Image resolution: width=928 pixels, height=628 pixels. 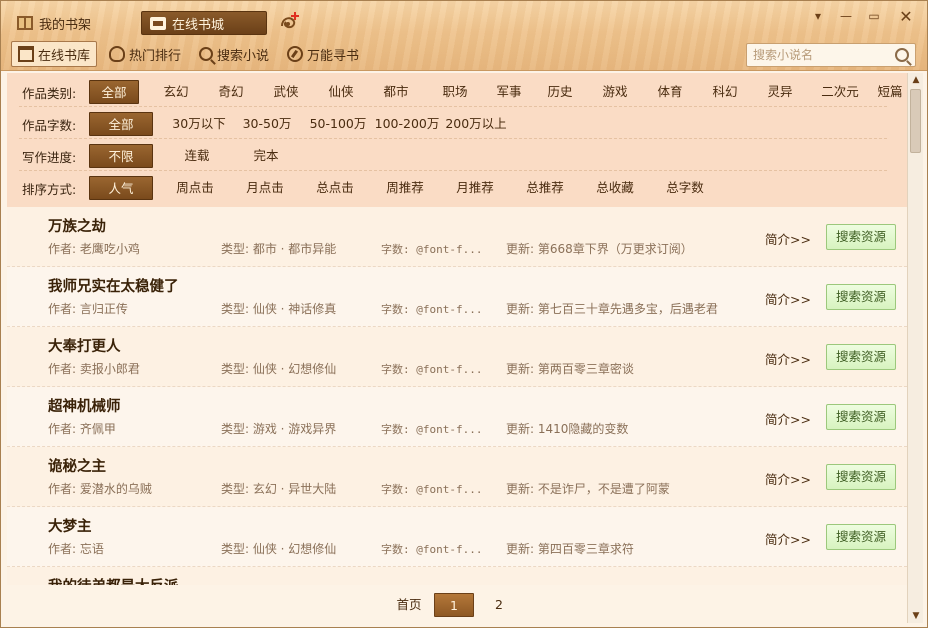 What do you see at coordinates (560, 92) in the screenshot?
I see `filter-option: 历史` at bounding box center [560, 92].